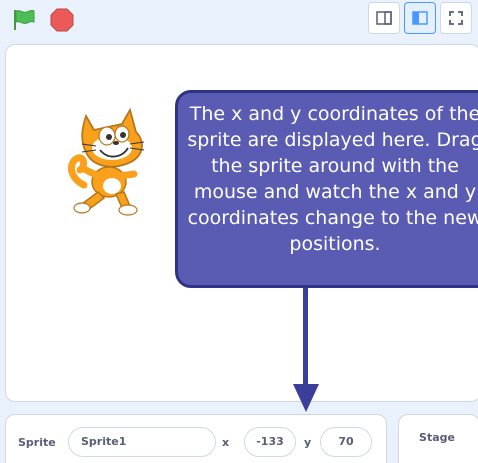  What do you see at coordinates (62, 20) in the screenshot?
I see `stop-icon` at bounding box center [62, 20].